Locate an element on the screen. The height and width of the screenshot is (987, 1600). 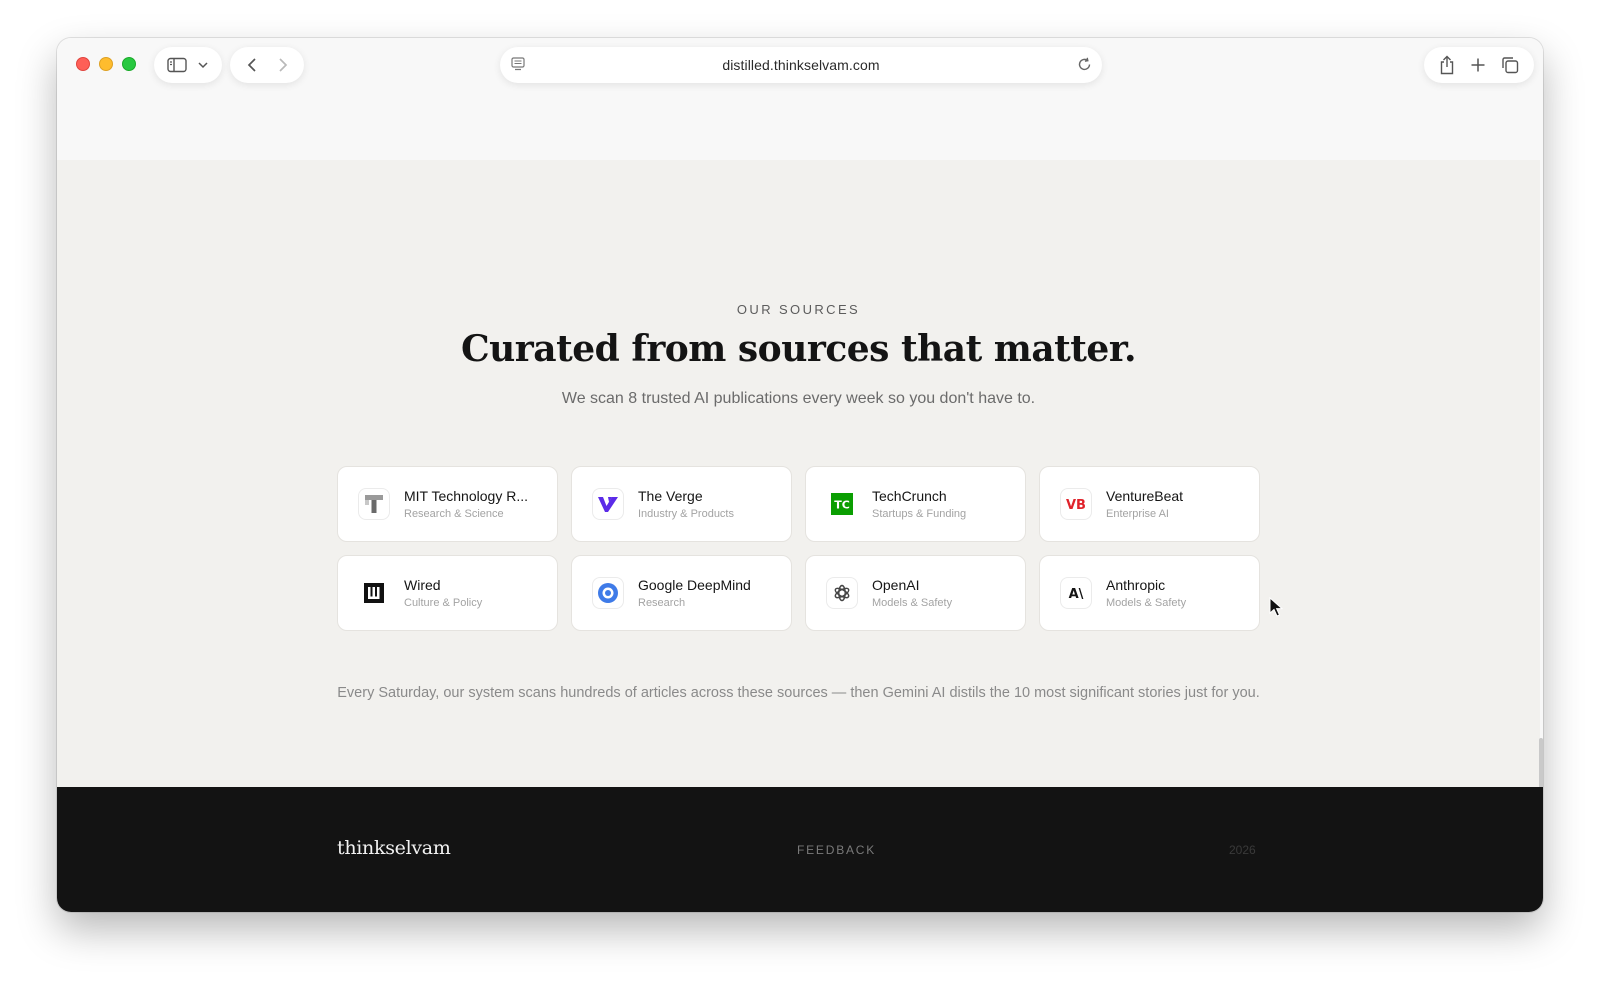
section-headline: Curated from sources that matter. is located at coordinates (798, 349).